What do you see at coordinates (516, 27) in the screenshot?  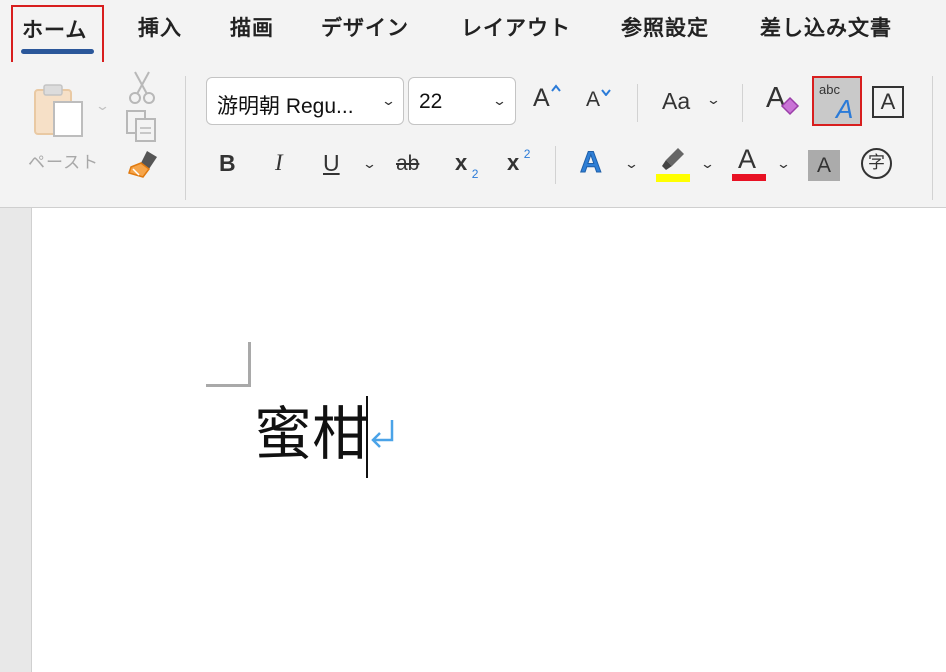 I see `tab-layout: レイアウト` at bounding box center [516, 27].